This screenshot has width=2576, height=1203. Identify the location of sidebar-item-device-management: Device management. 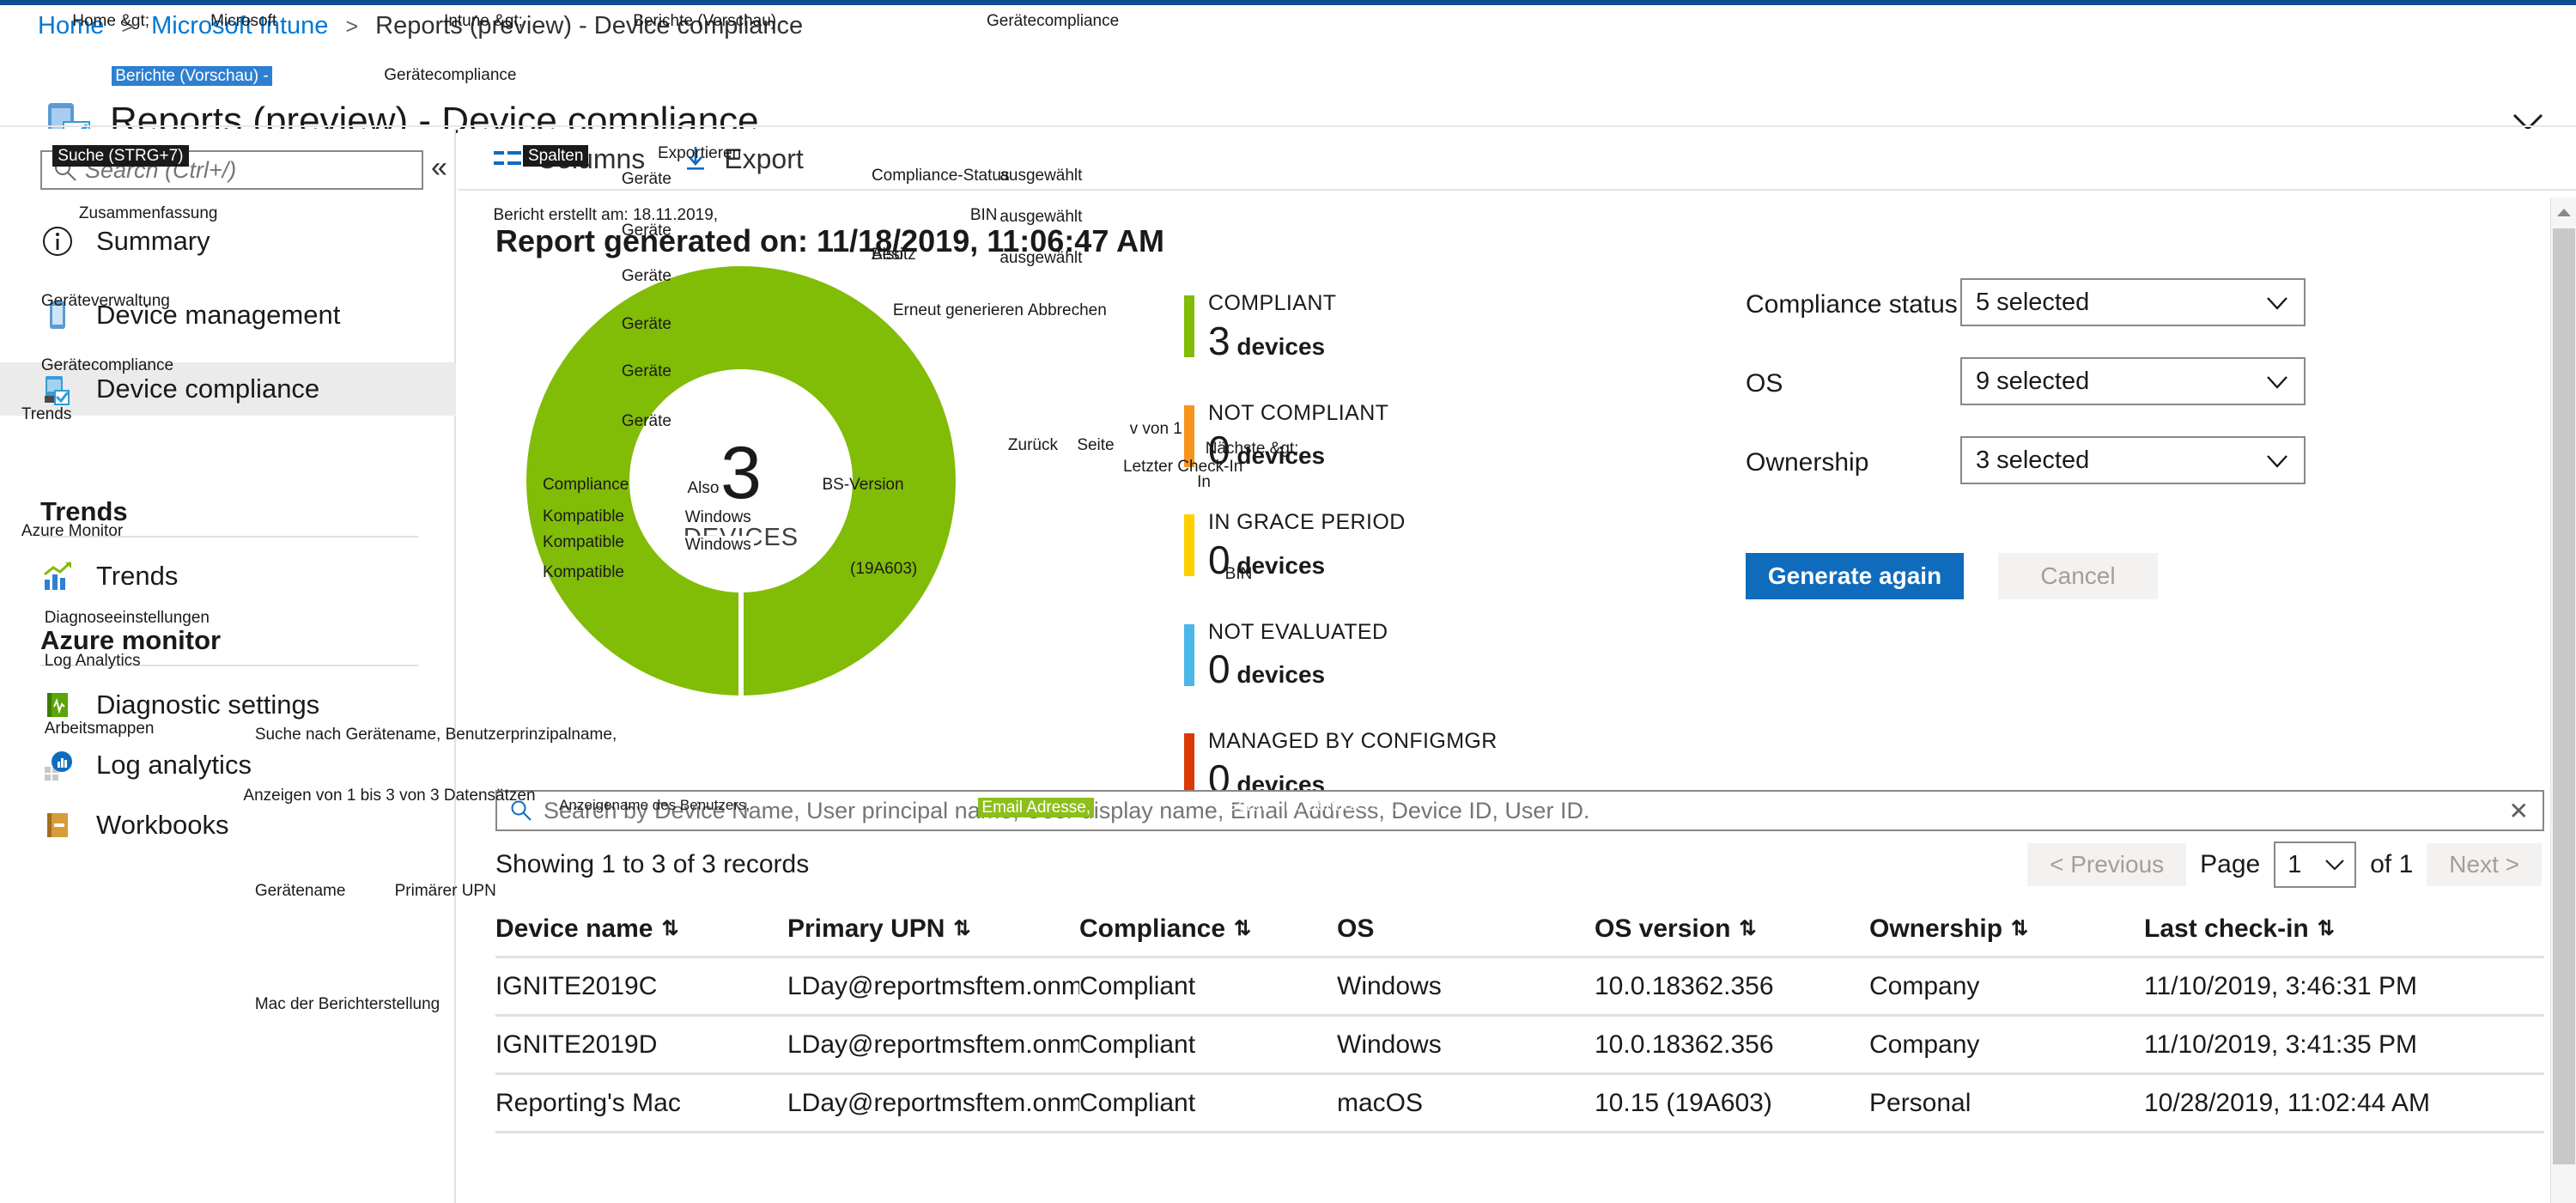
(228, 315).